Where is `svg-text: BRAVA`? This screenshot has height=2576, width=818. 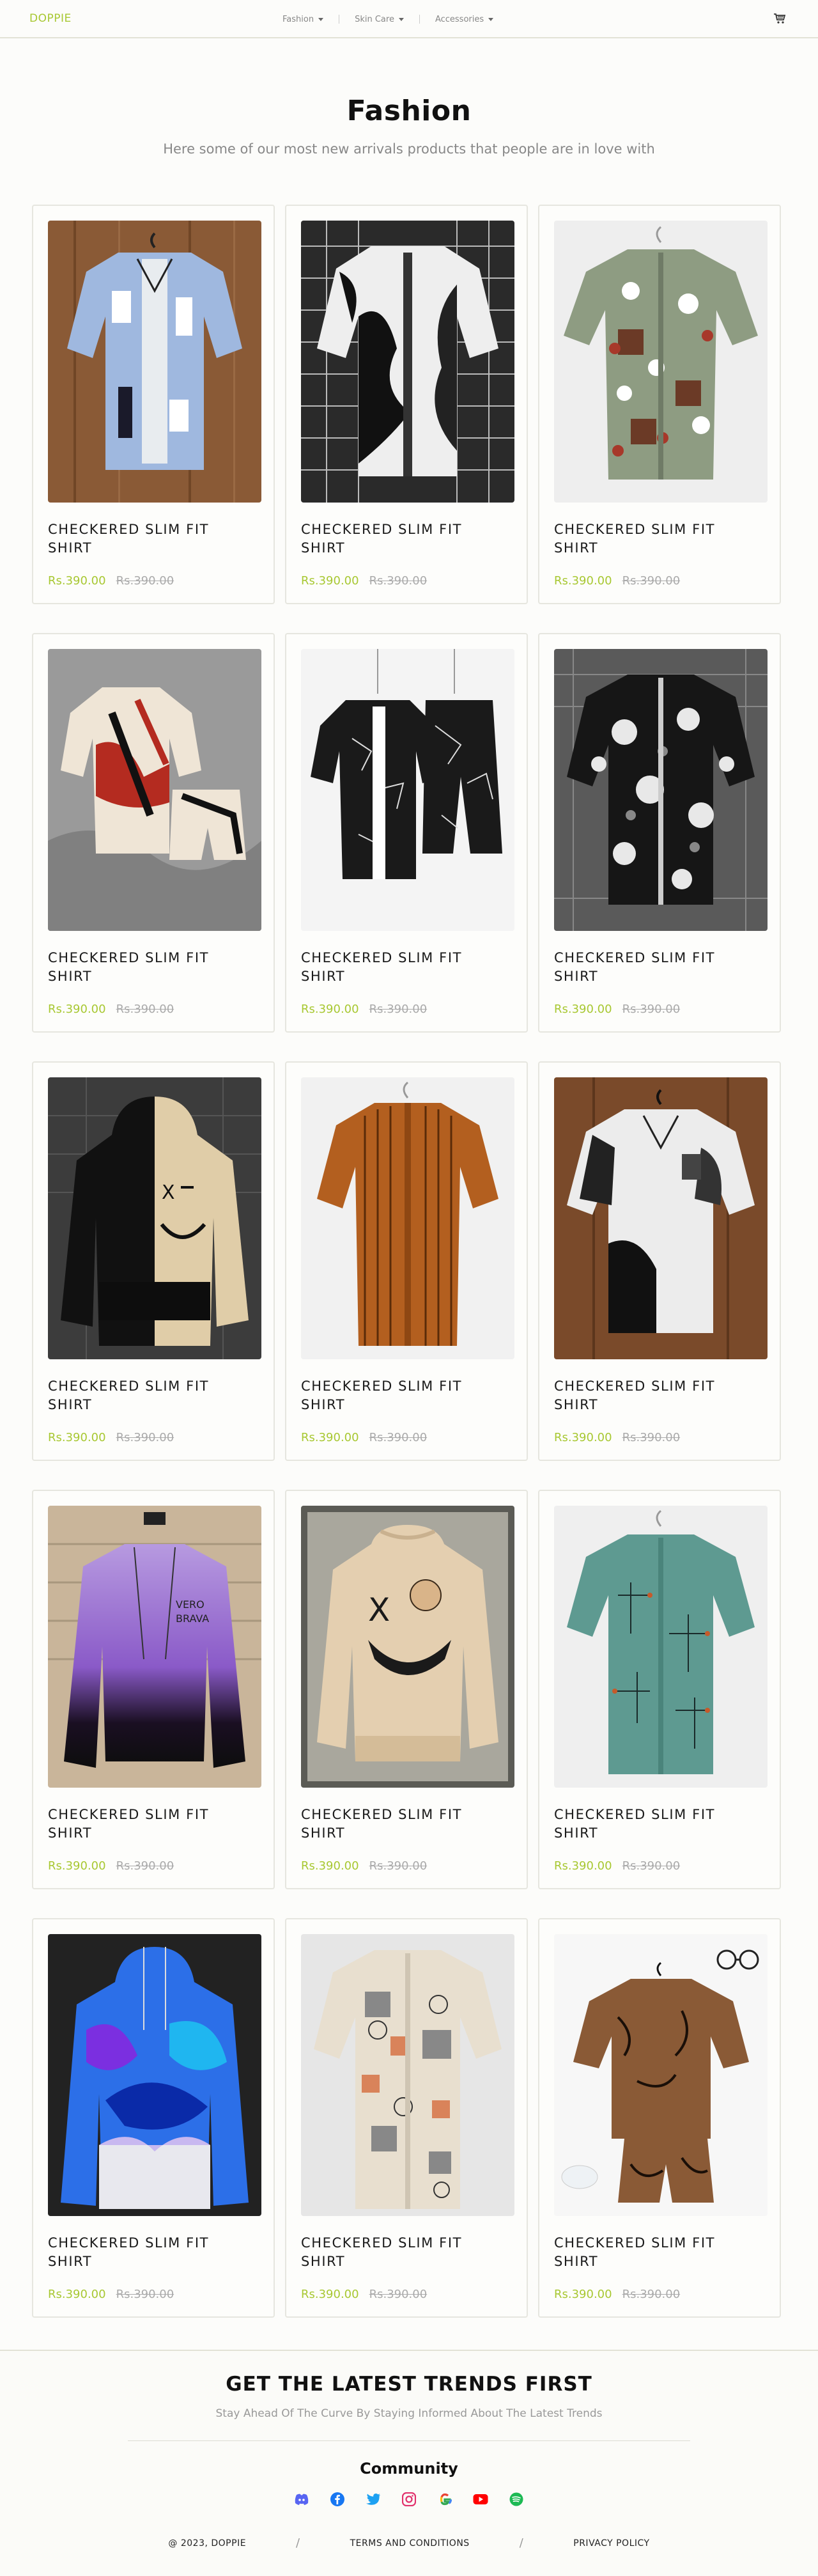 svg-text: BRAVA is located at coordinates (192, 1618).